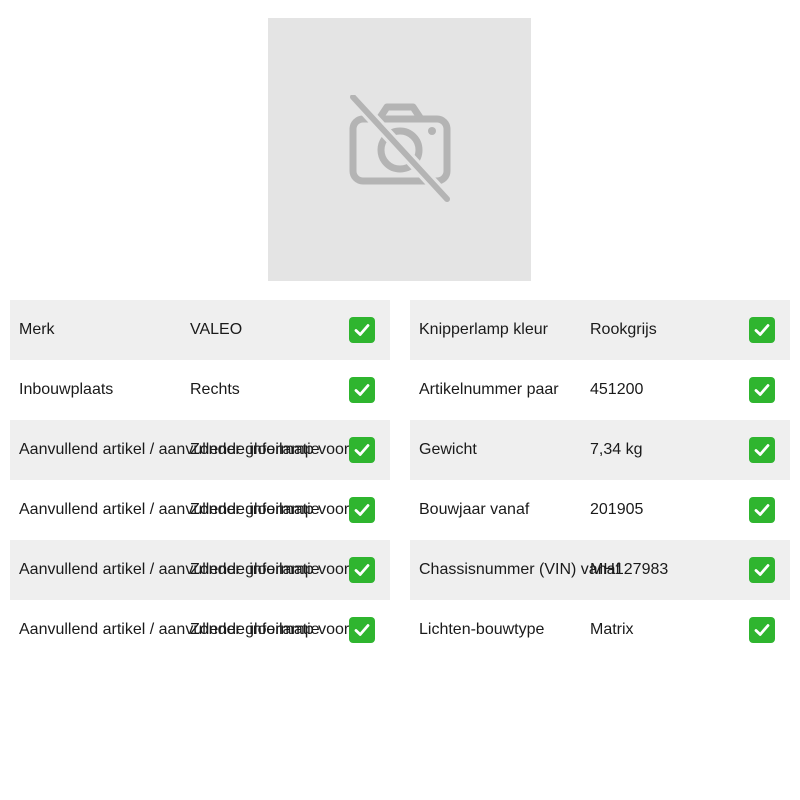 The height and width of the screenshot is (800, 800). What do you see at coordinates (629, 569) in the screenshot?
I see `spec-value: MH127983` at bounding box center [629, 569].